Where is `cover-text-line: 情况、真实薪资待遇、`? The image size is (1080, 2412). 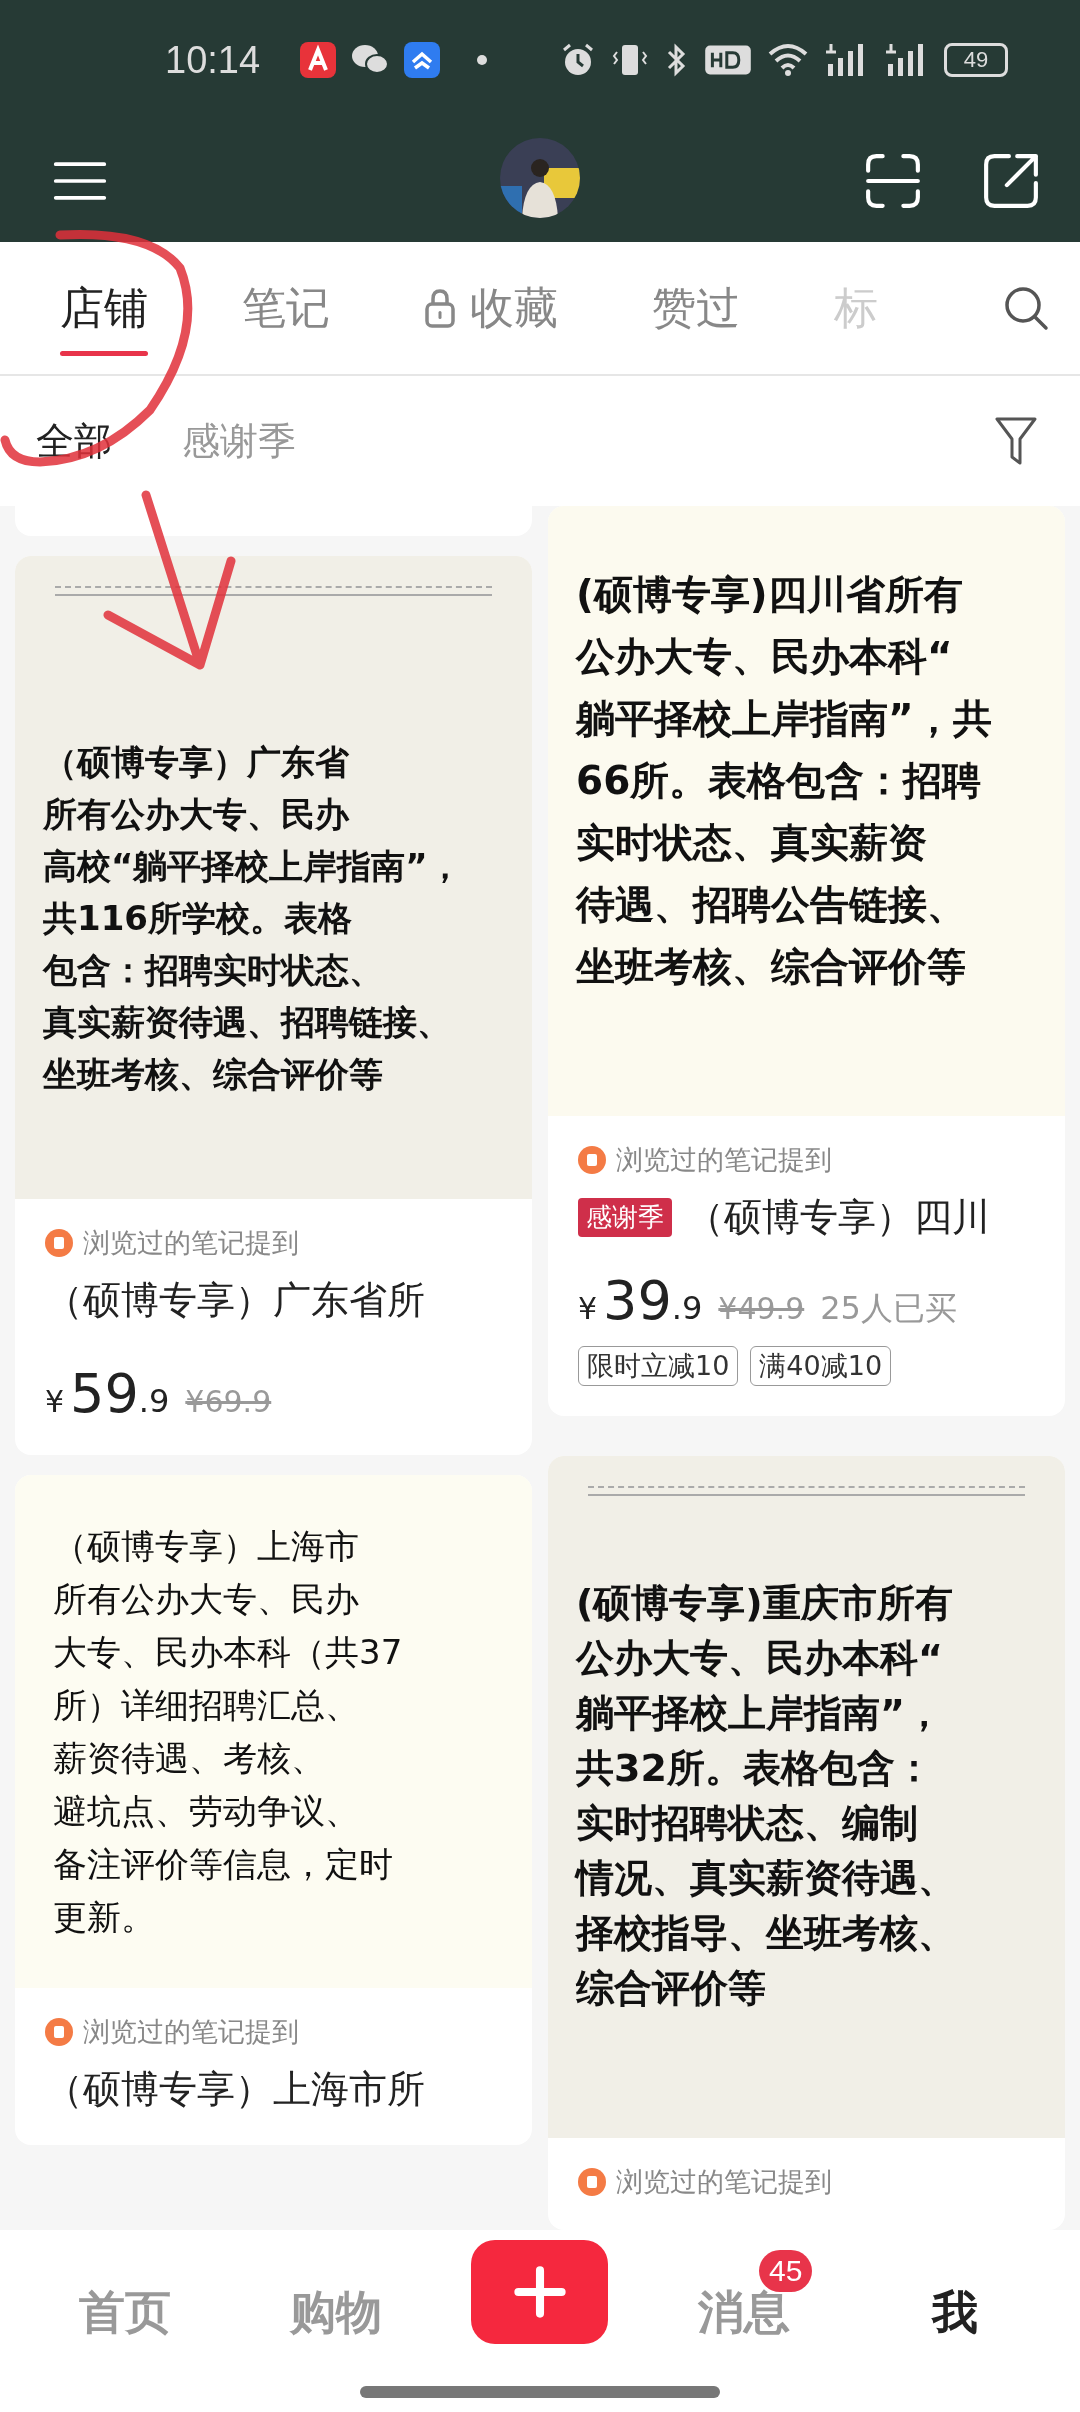 cover-text-line: 情况、真实薪资待遇、 is located at coordinates (766, 1878).